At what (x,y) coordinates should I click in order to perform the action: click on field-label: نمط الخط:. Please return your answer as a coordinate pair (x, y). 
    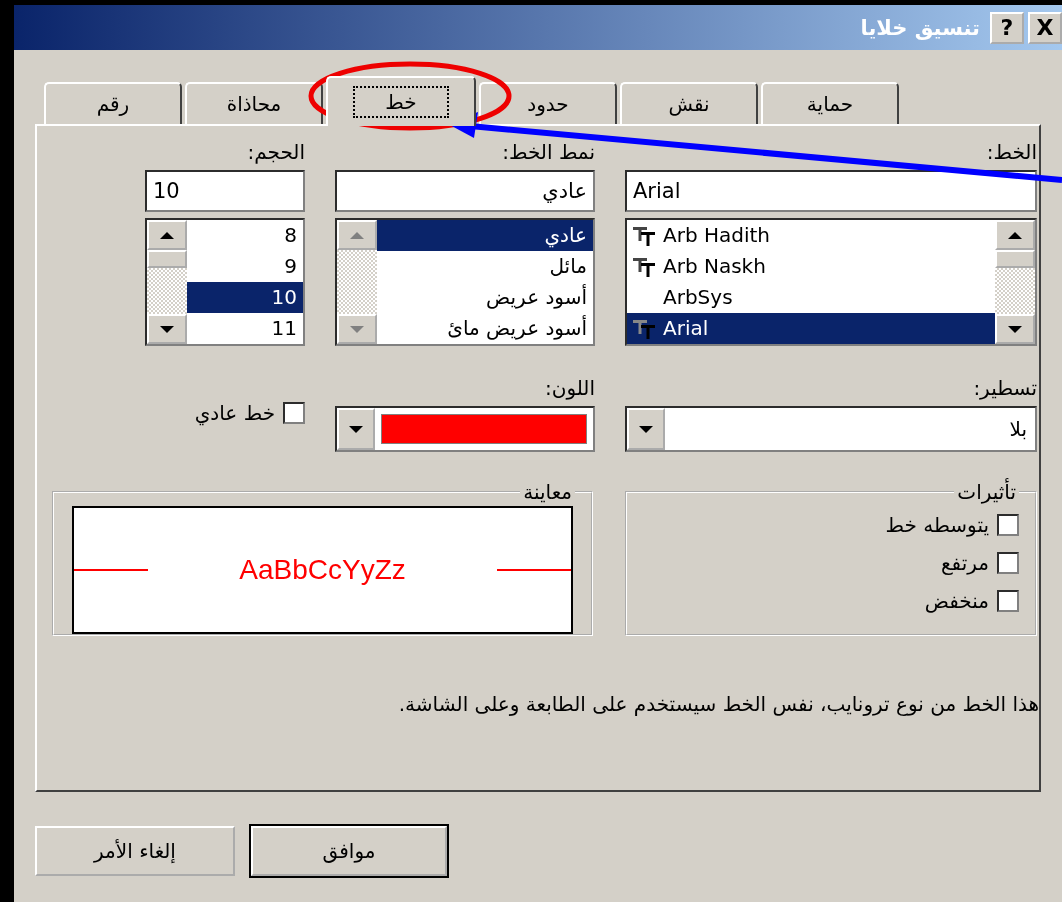
    Looking at the image, I should click on (548, 153).